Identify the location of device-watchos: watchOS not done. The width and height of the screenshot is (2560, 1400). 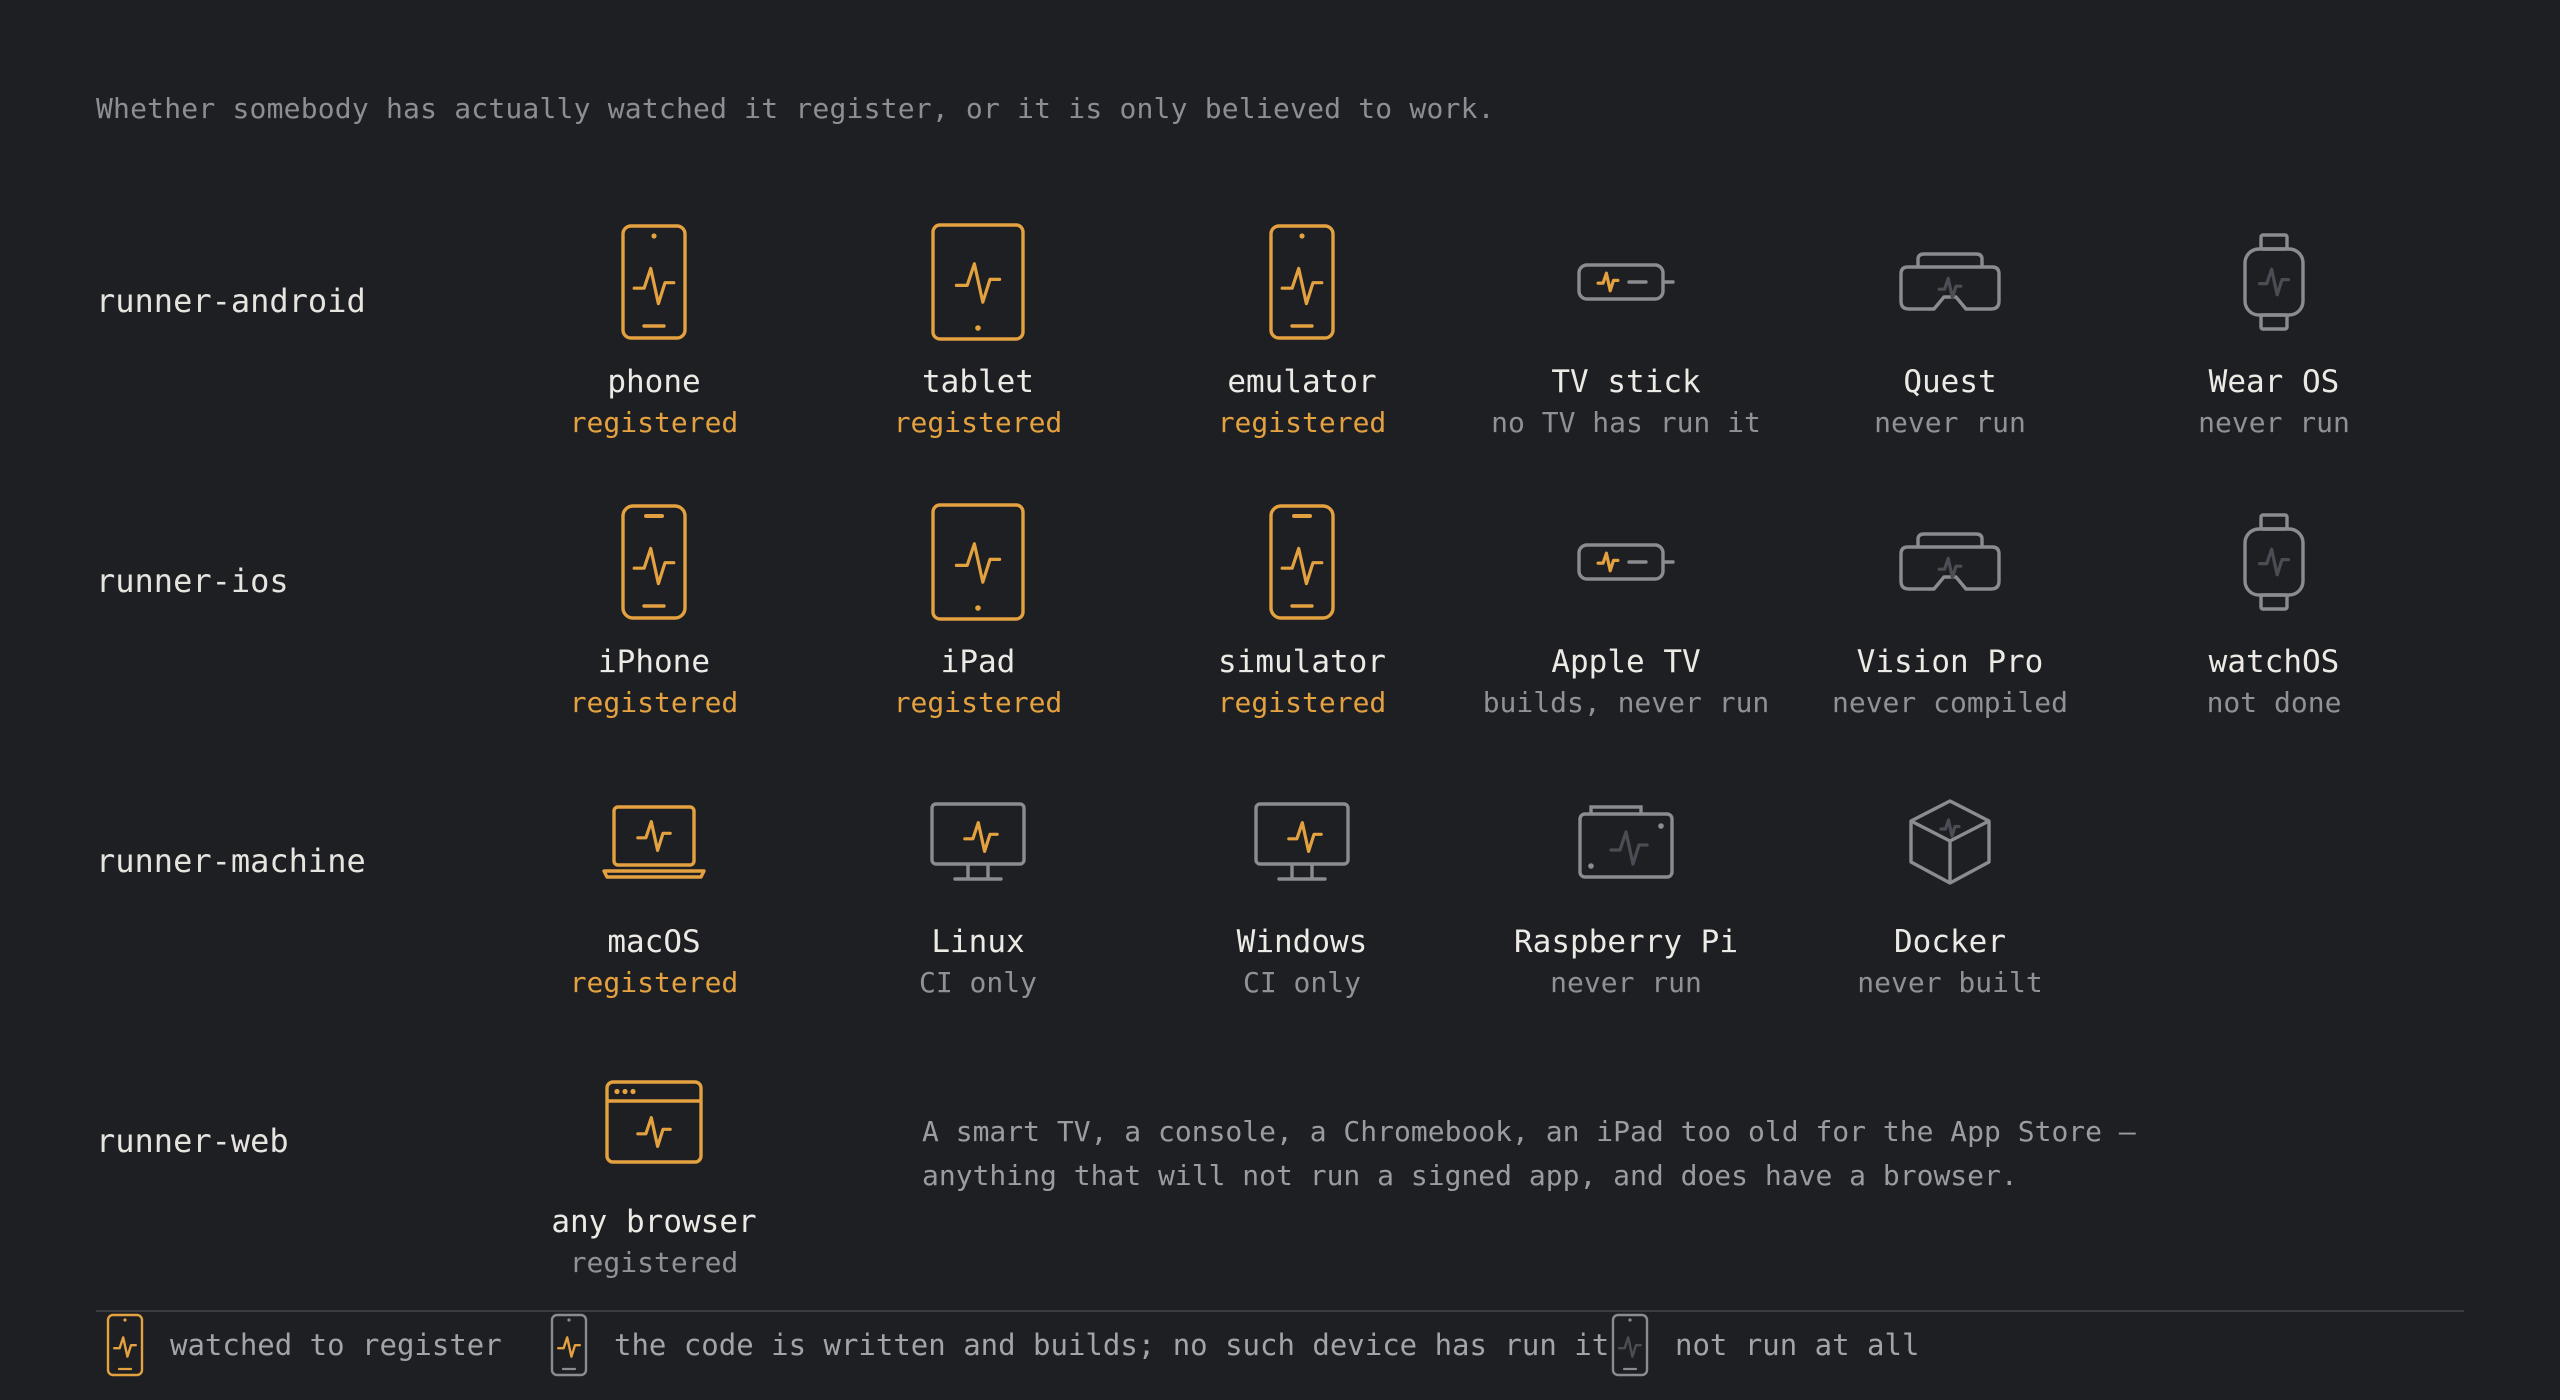
(2274, 610).